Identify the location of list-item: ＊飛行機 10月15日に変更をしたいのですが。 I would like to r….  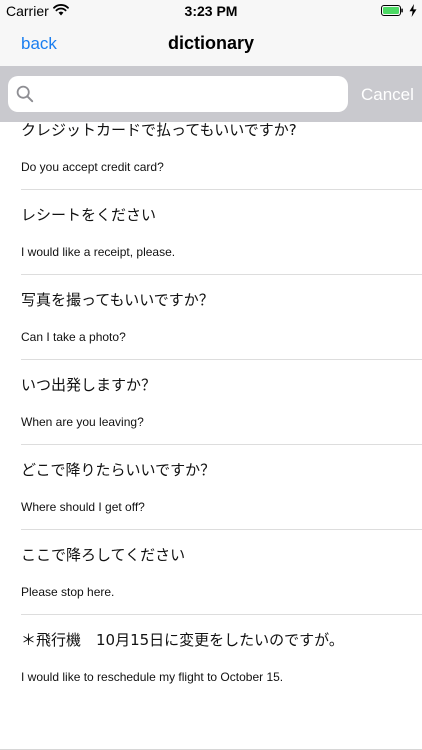
(211, 657).